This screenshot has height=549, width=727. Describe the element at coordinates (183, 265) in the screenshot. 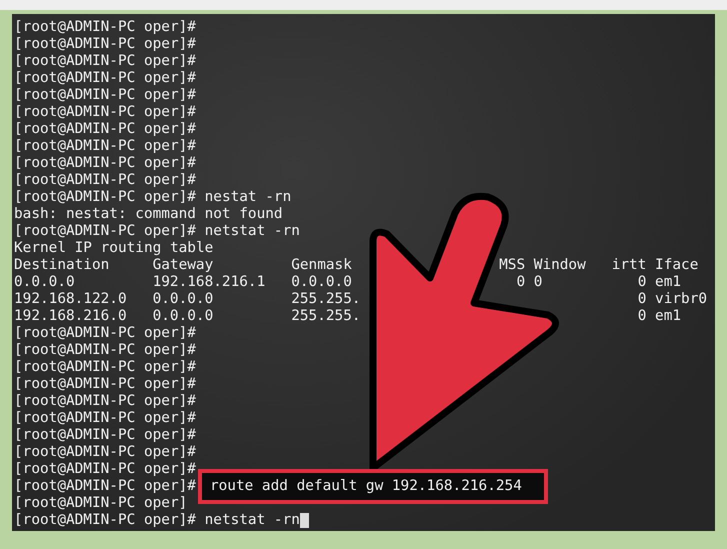

I see `column-header: Gateway` at that location.